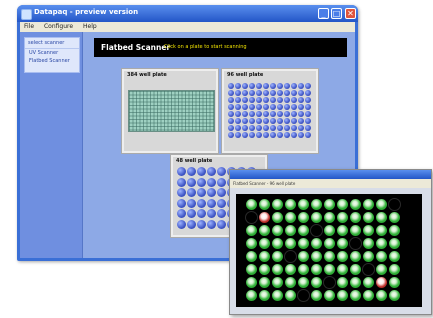  Describe the element at coordinates (330, 174) in the screenshot. I see `scan-title-bar` at that location.